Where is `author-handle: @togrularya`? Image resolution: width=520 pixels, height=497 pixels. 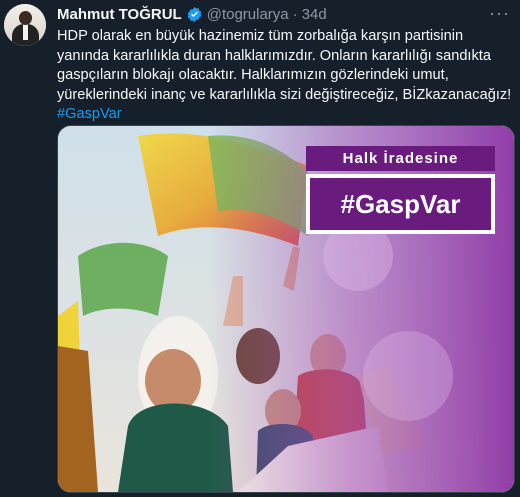
author-handle: @togrularya is located at coordinates (248, 14).